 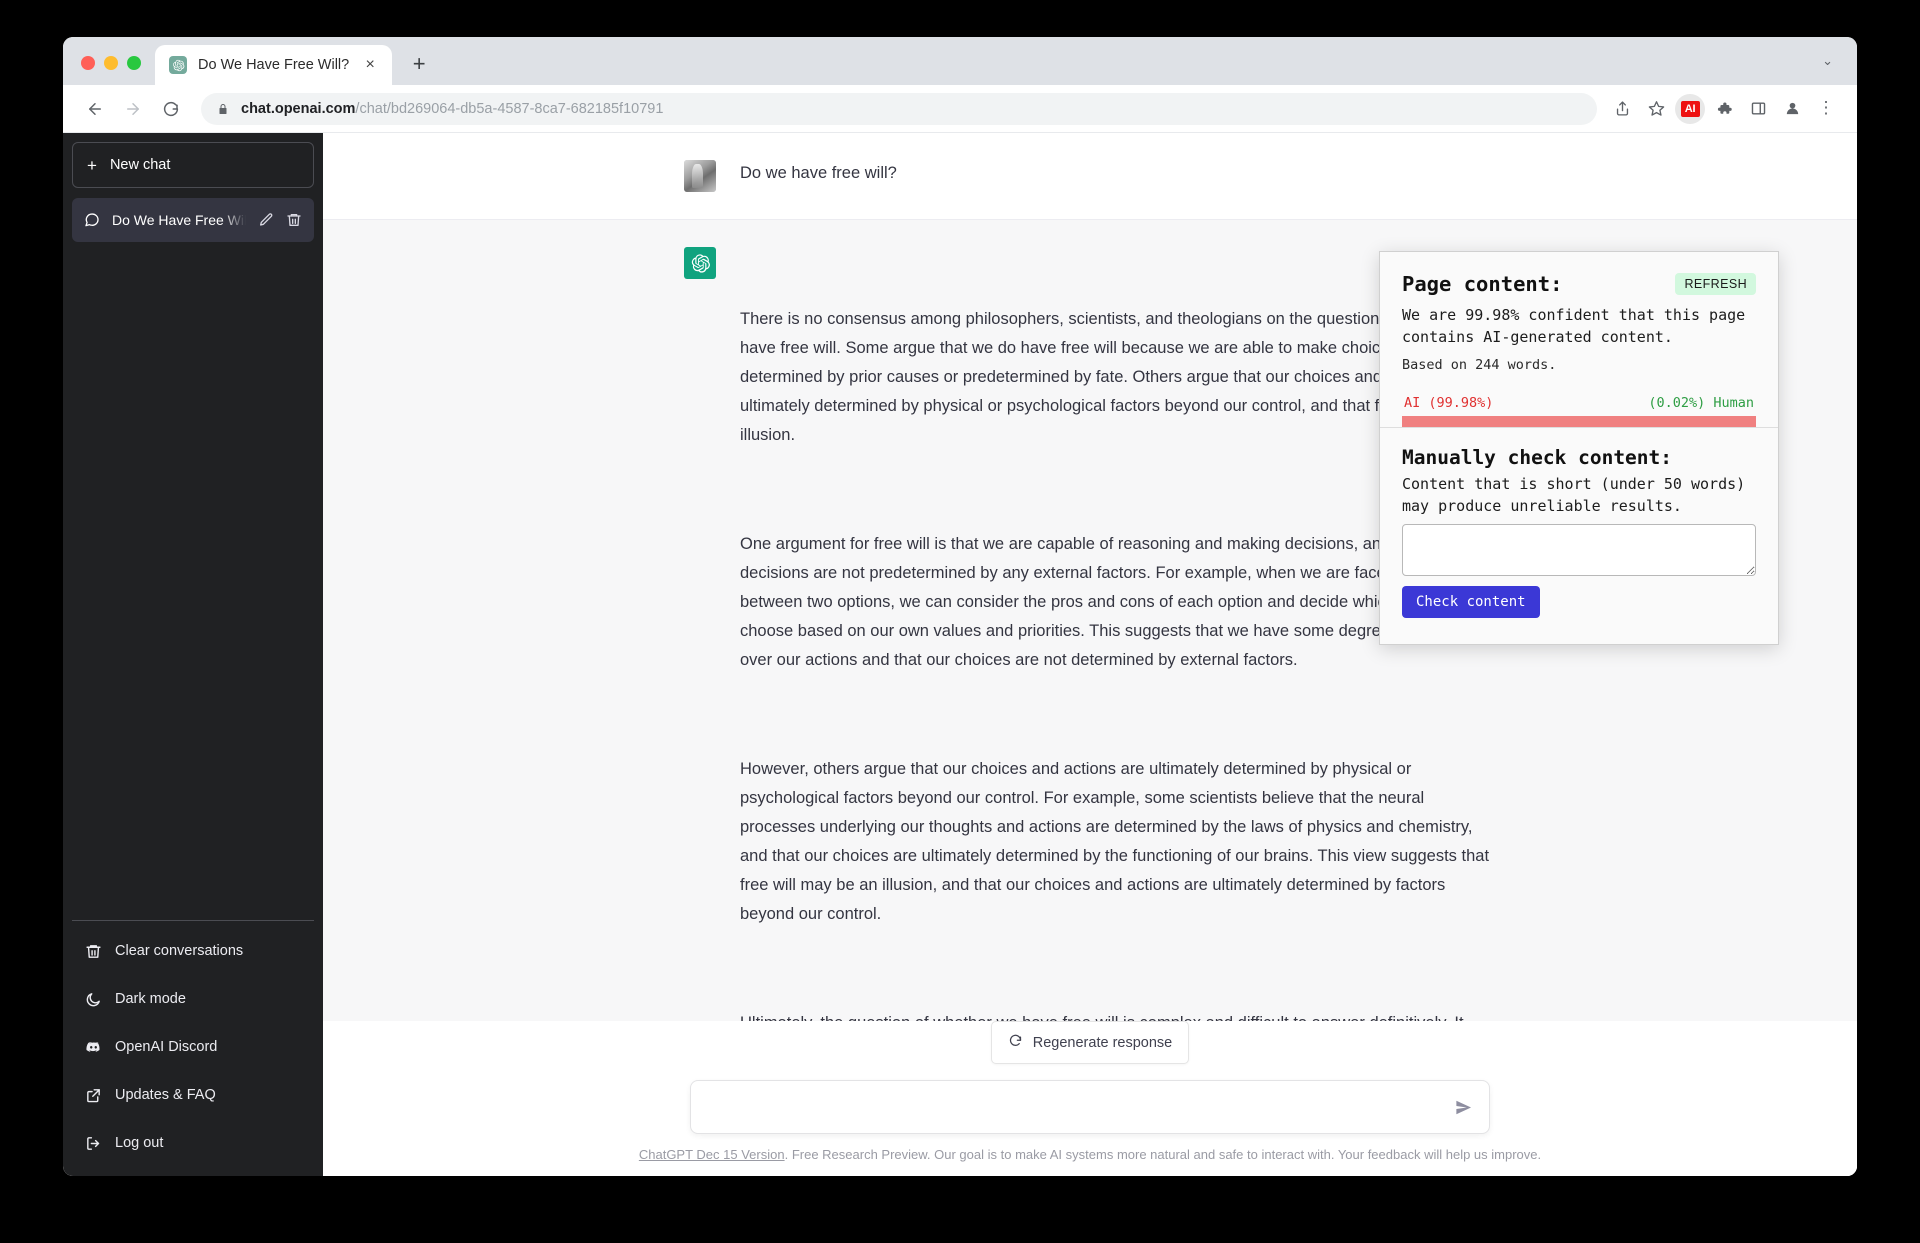 I want to click on user-message-text: Do we have free will?, so click(x=818, y=173).